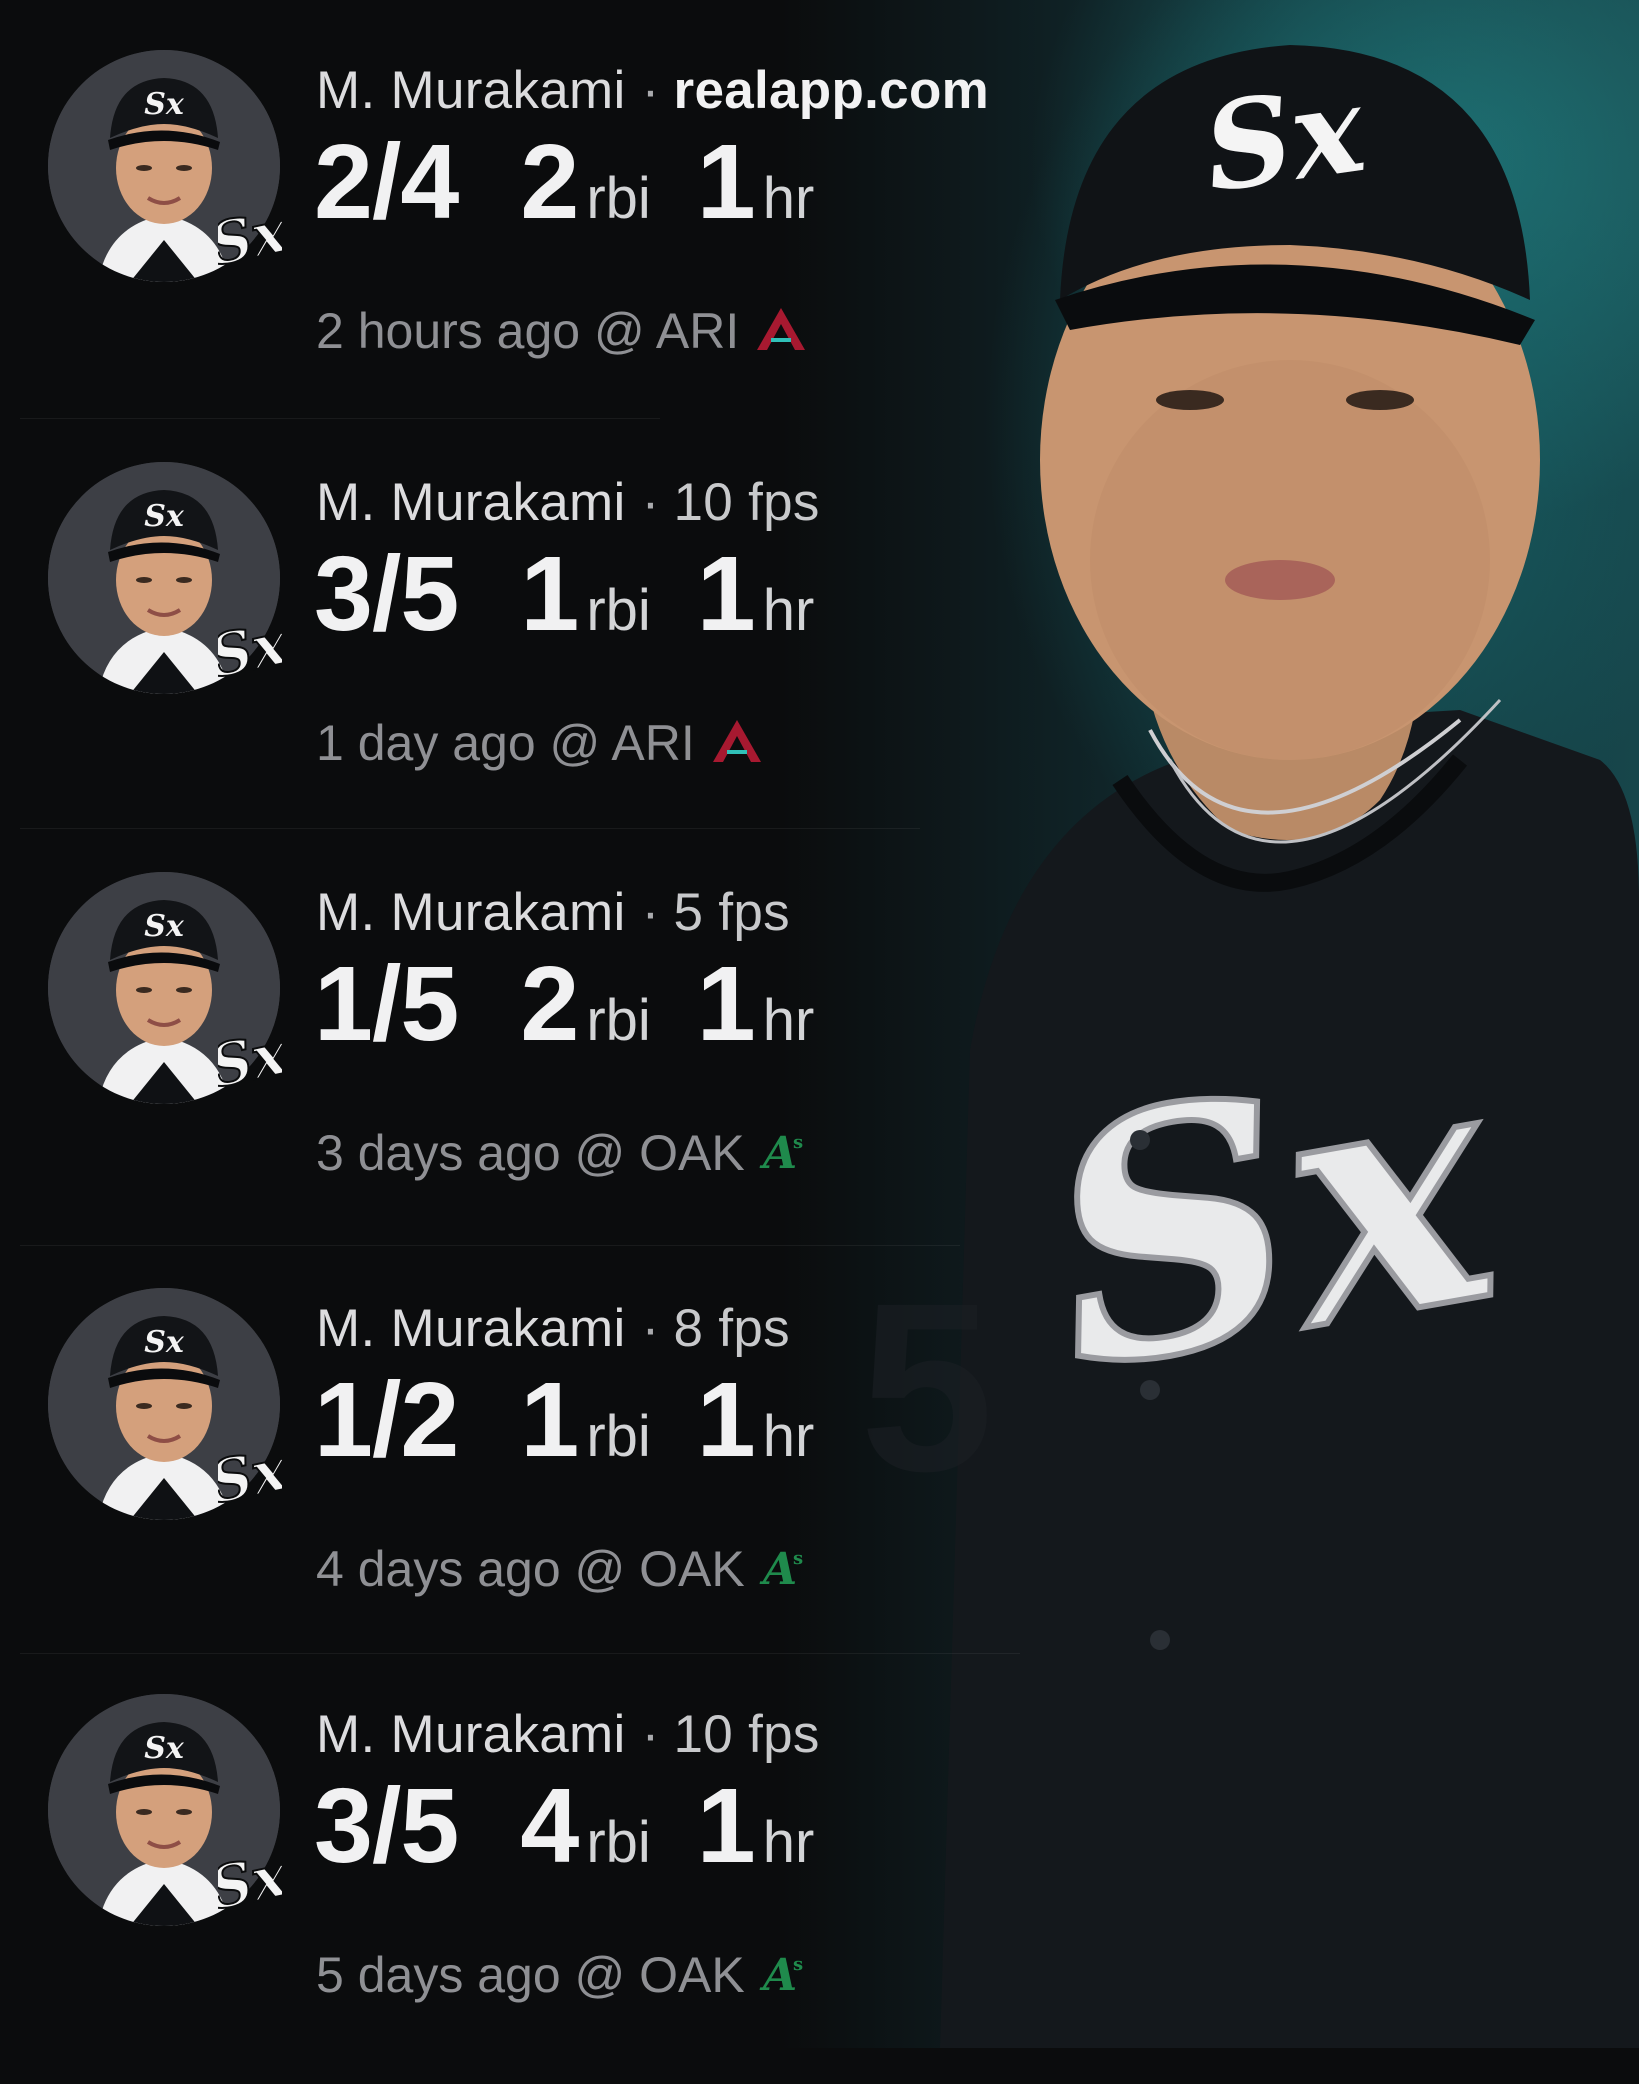  What do you see at coordinates (386, 1420) in the screenshot?
I see `hits-at-bats: 1/2` at bounding box center [386, 1420].